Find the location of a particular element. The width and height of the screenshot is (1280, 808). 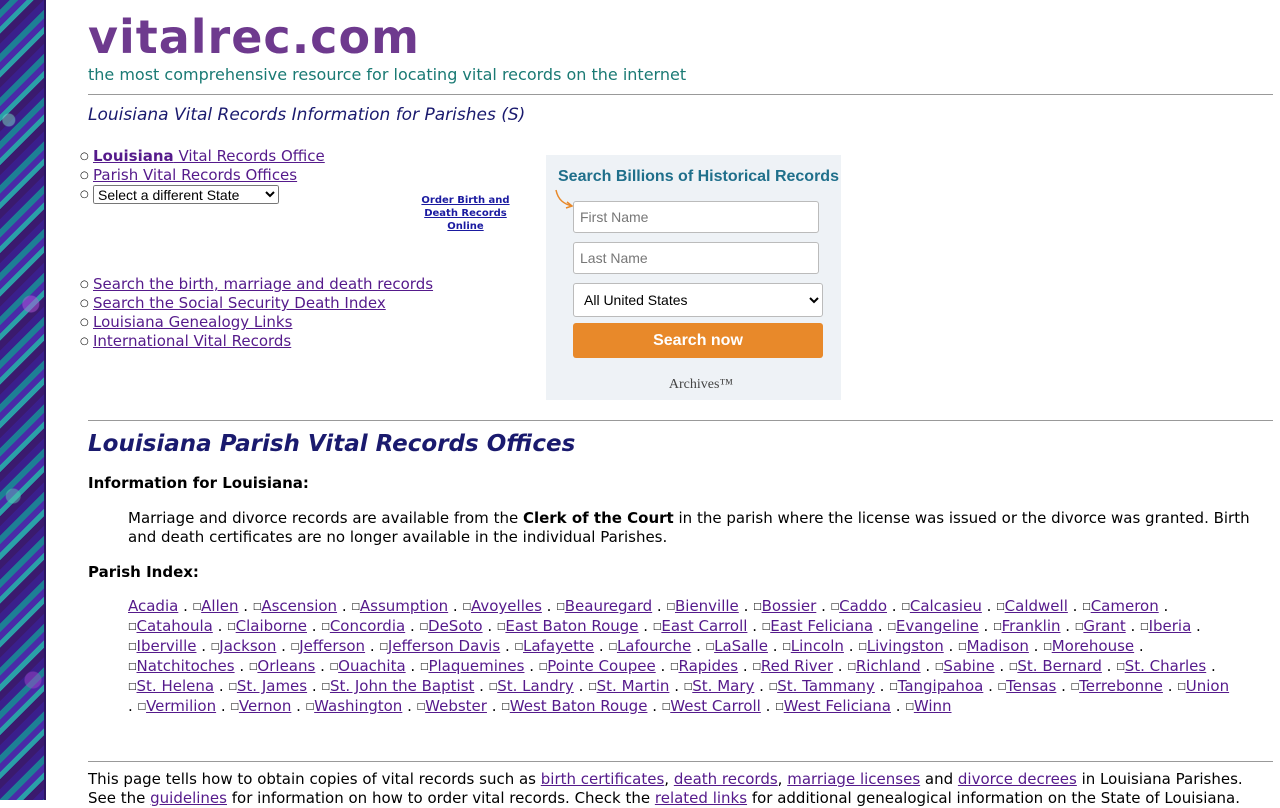

guidelines-link: guidelines is located at coordinates (188, 798).